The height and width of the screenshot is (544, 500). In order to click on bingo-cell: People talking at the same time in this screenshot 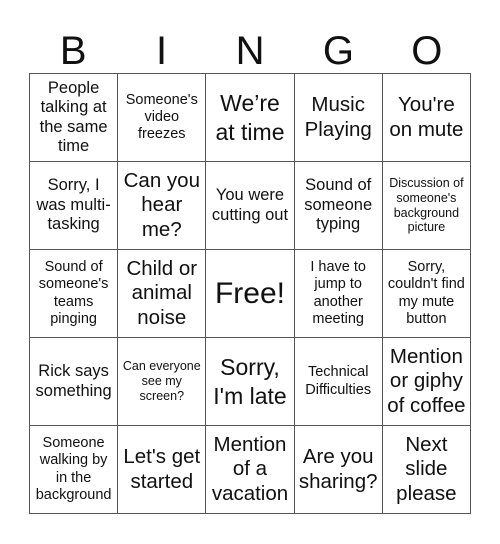, I will do `click(74, 118)`.